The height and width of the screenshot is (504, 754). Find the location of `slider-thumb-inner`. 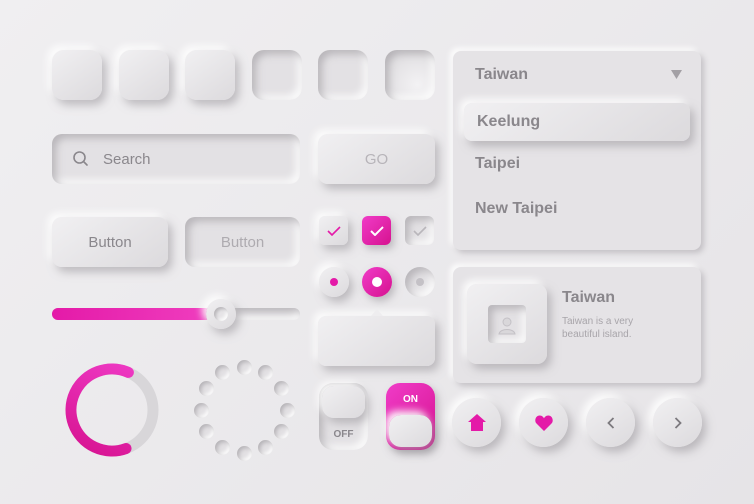

slider-thumb-inner is located at coordinates (221, 314).